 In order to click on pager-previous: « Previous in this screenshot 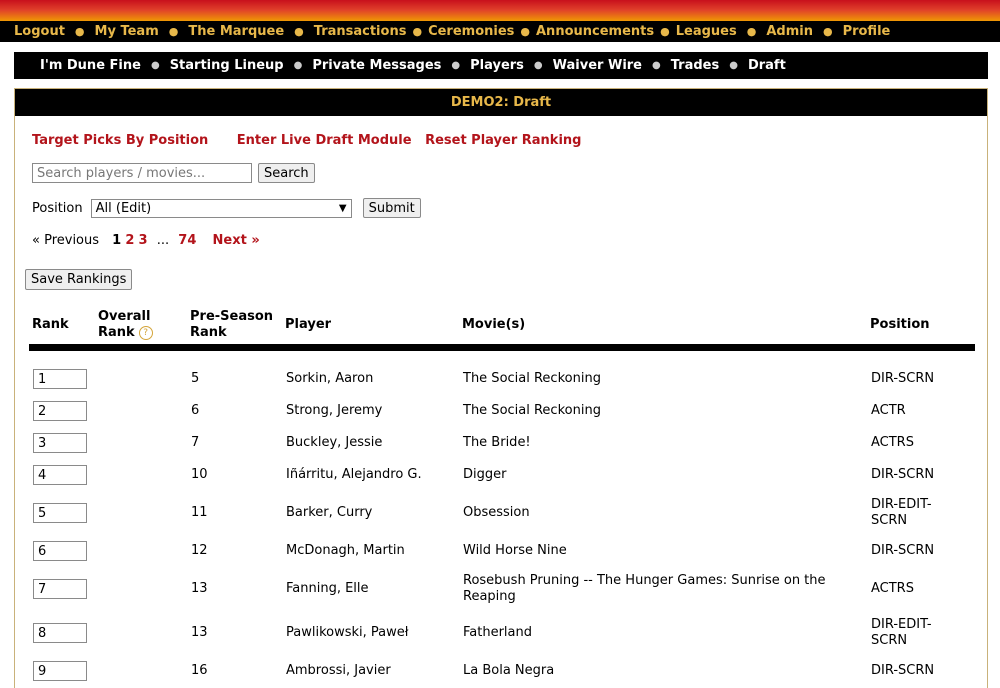, I will do `click(65, 240)`.